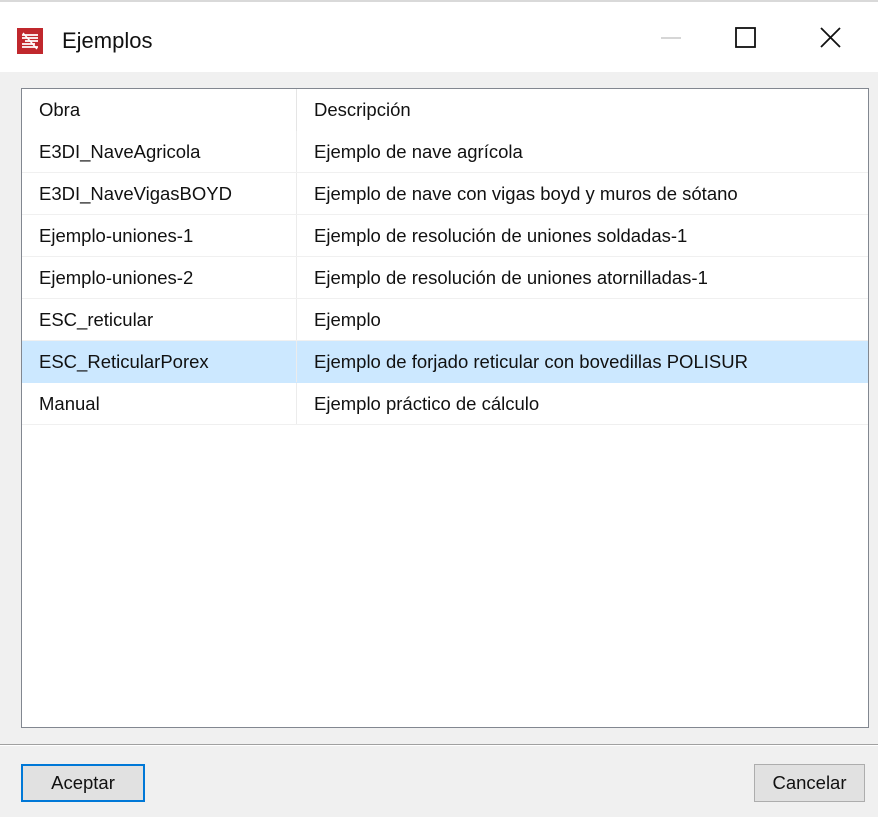 The image size is (878, 817). Describe the element at coordinates (159, 403) in the screenshot. I see `row-obra: Manual` at that location.